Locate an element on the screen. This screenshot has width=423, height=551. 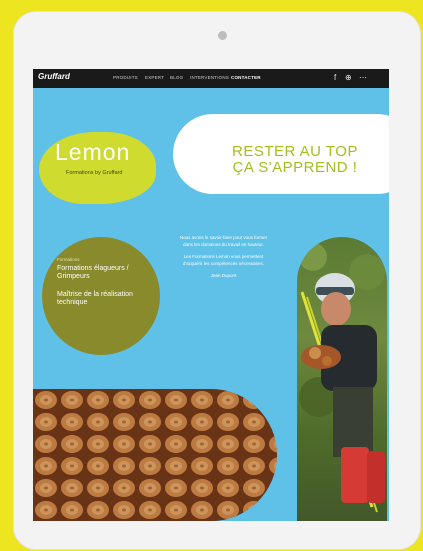
climber-photo is located at coordinates (342, 379).